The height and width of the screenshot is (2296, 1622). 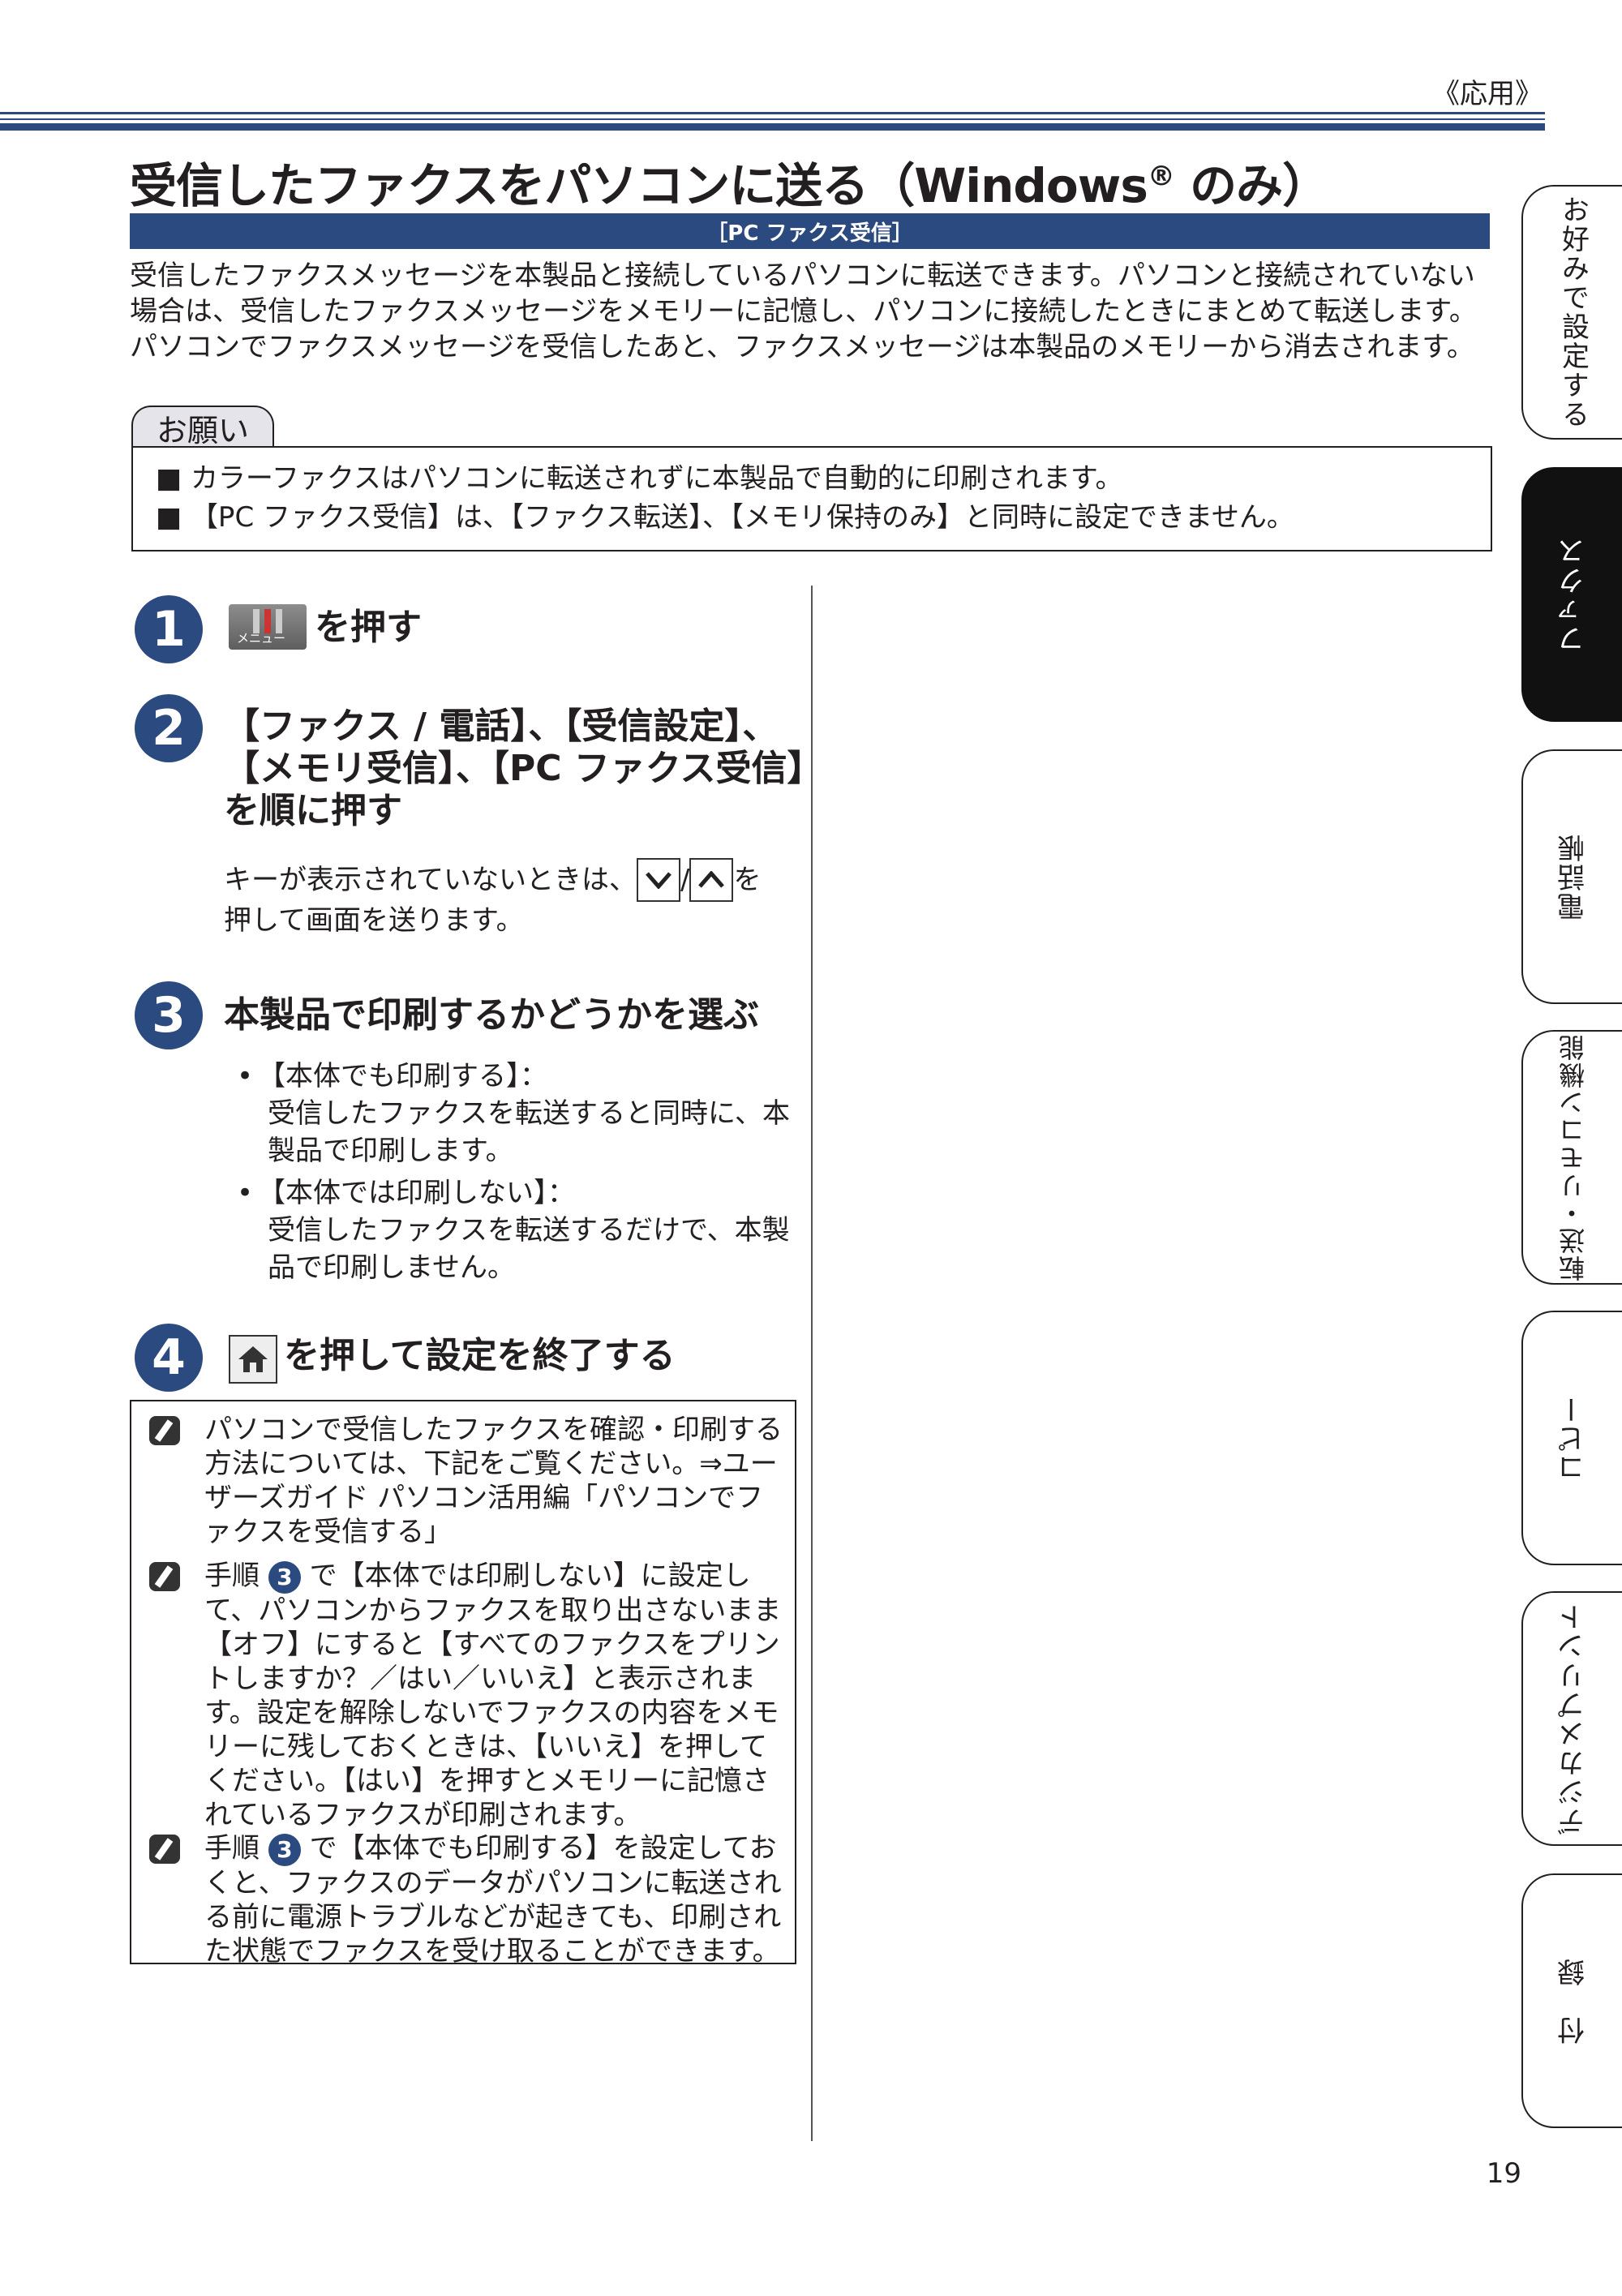 I want to click on step-text: を押す, so click(x=369, y=627).